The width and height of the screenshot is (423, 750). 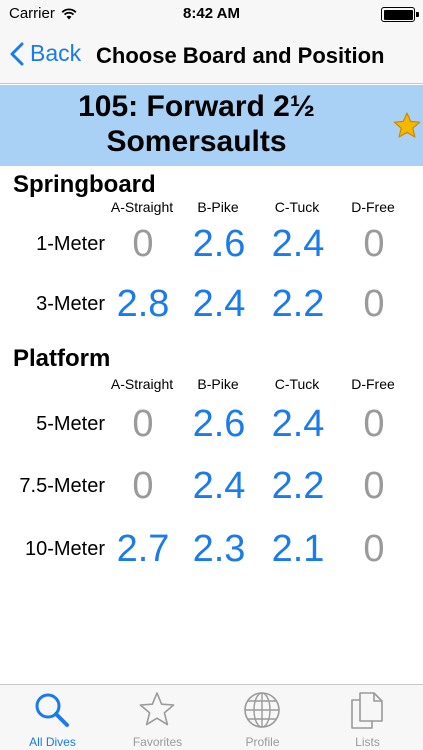 I want to click on dd-value-1m-d: 0, so click(x=374, y=244).